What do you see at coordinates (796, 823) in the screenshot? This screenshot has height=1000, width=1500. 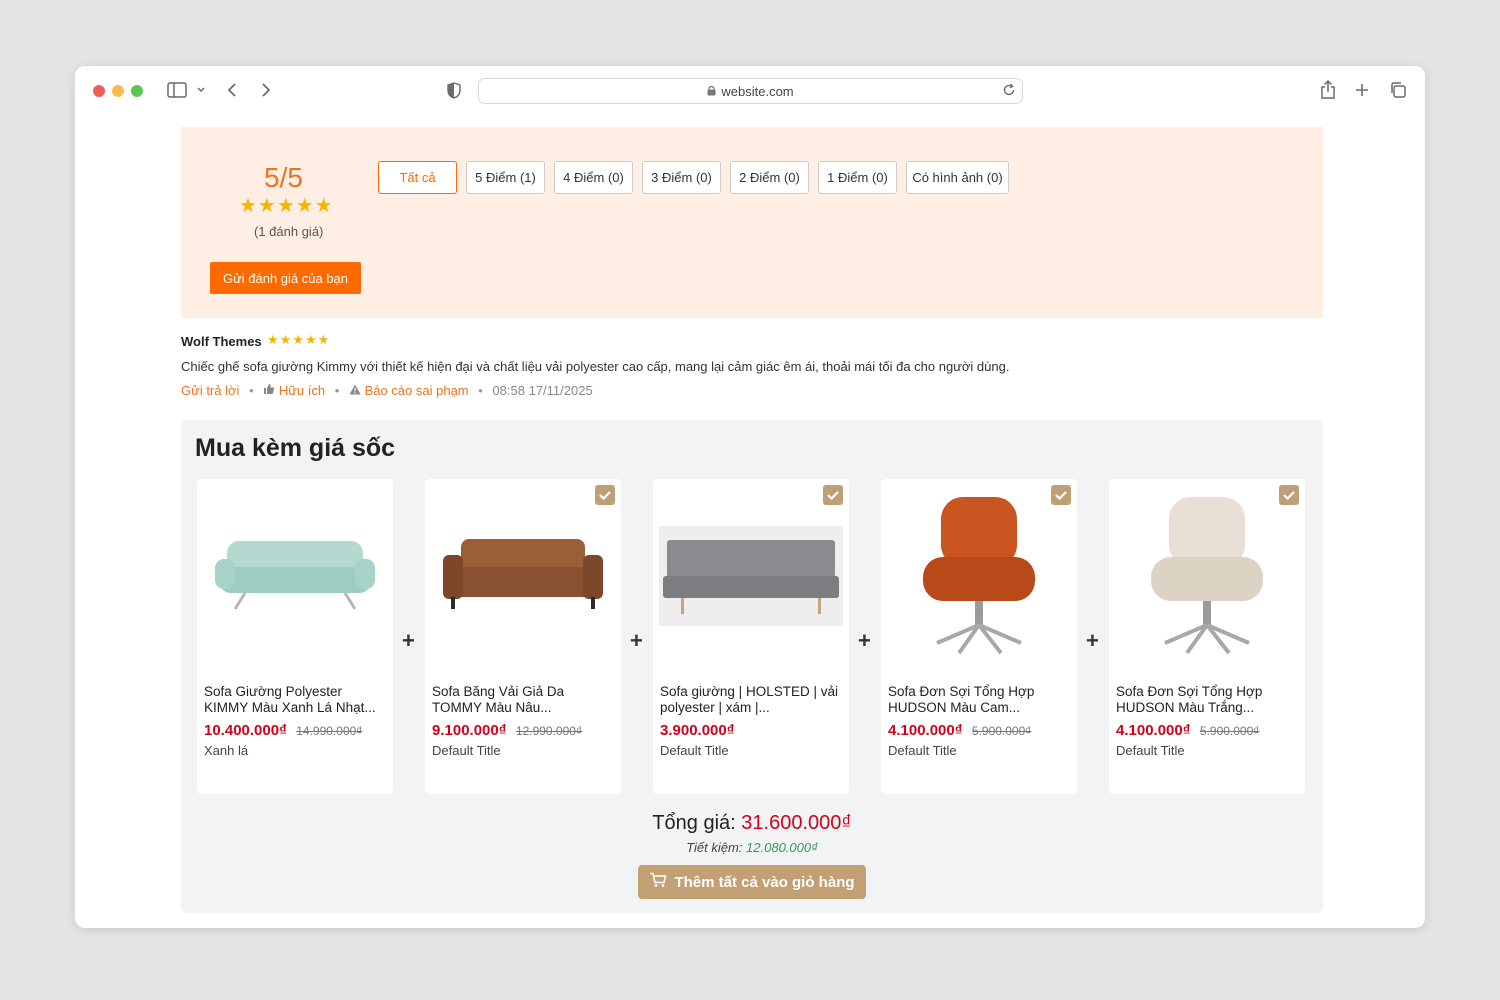 I see `total-value: 31.600.000₫` at bounding box center [796, 823].